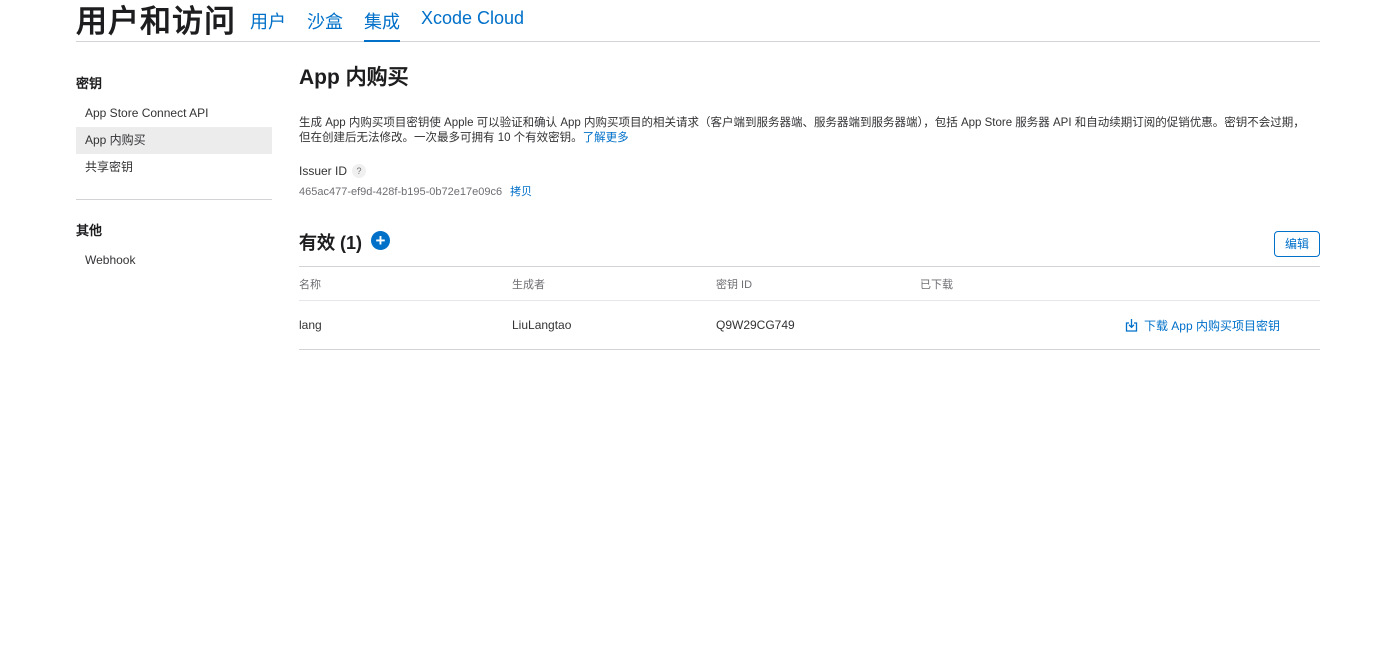 This screenshot has width=1400, height=659. Describe the element at coordinates (89, 230) in the screenshot. I see `sidebar-group-other: 其他` at that location.